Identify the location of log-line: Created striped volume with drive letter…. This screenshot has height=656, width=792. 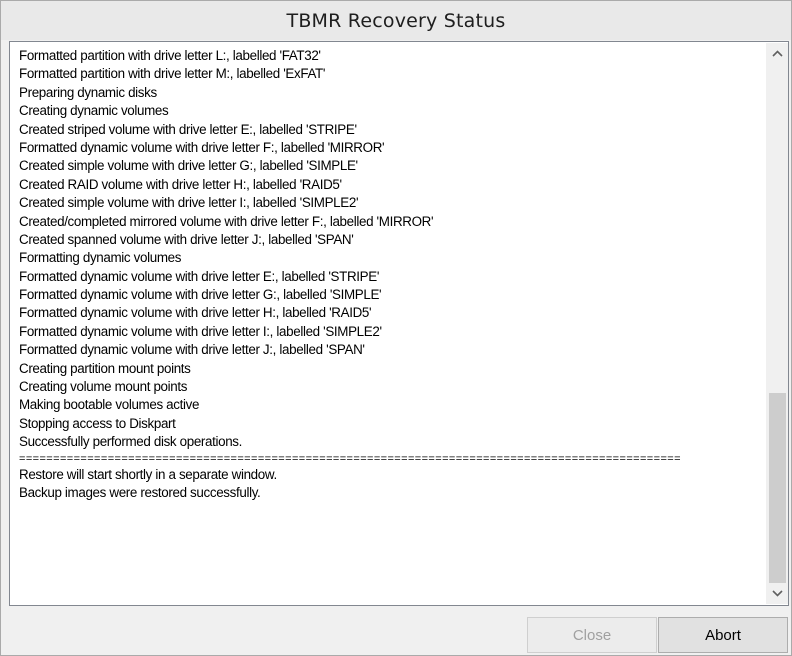
(188, 129).